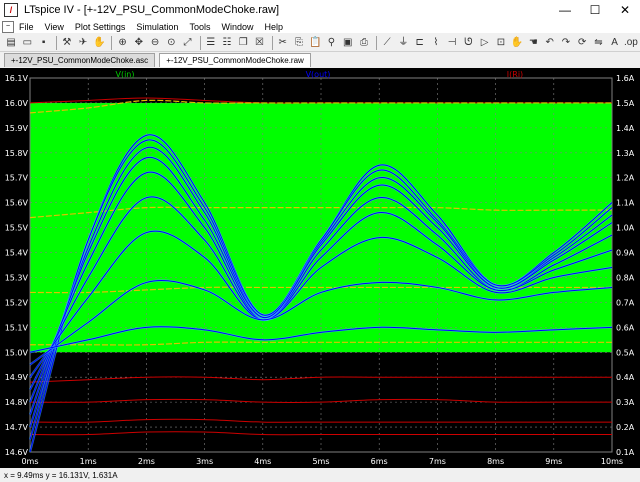  I want to click on y-left-tick-label: 15.8V, so click(17, 153).